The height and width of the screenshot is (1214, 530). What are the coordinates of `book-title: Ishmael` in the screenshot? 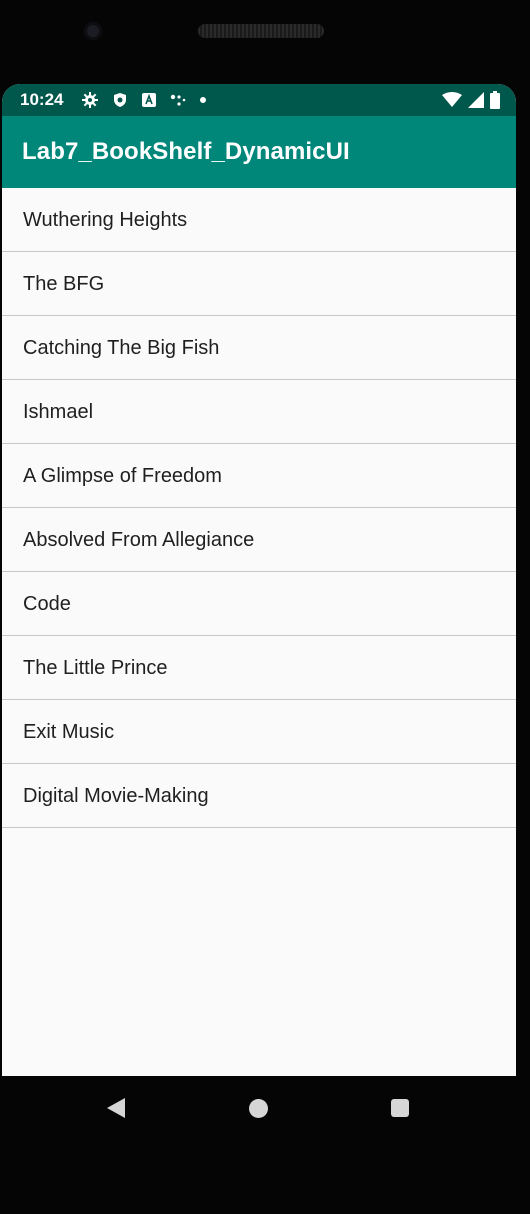 It's located at (58, 412).